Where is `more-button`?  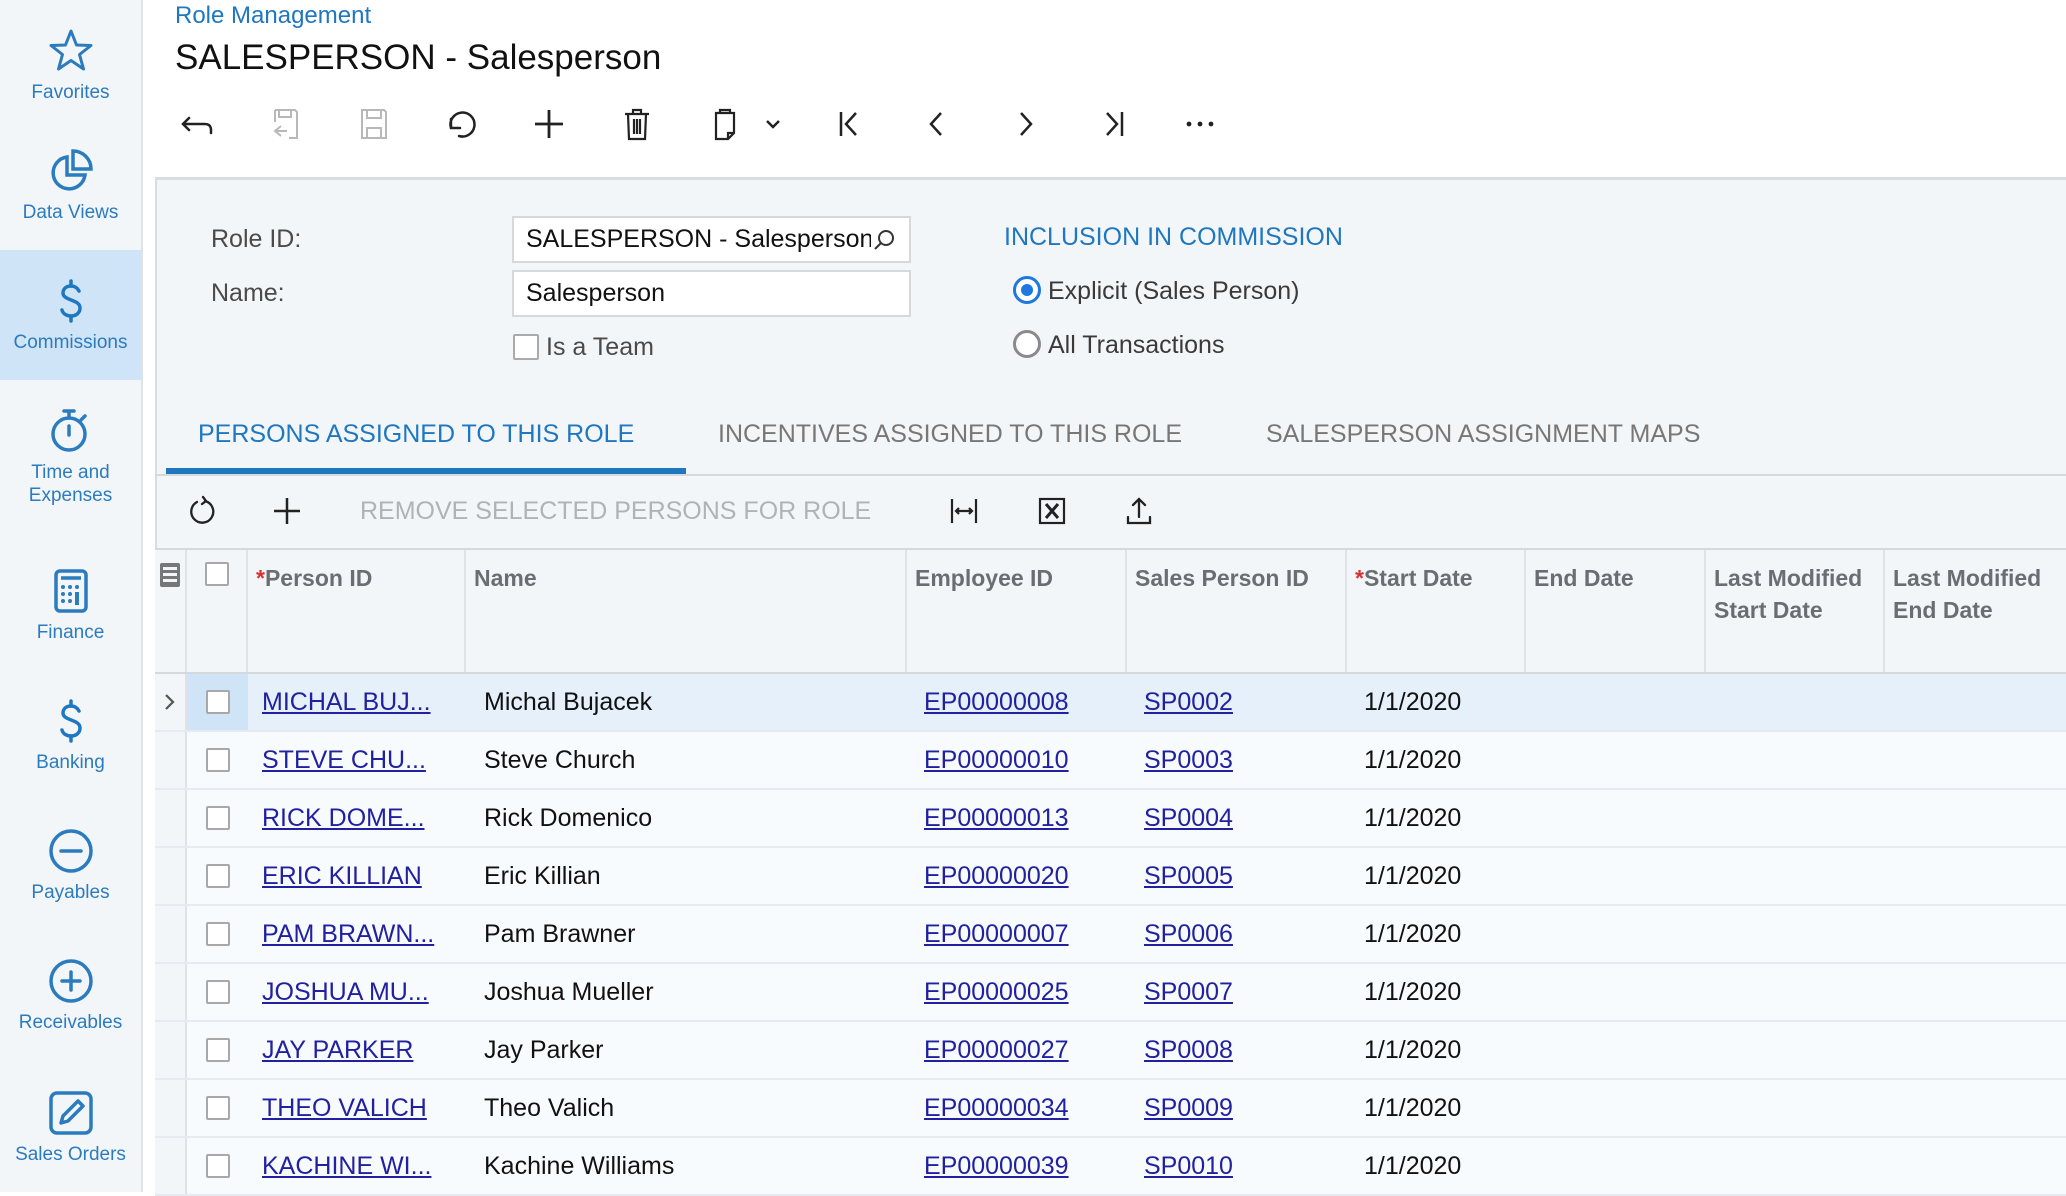 more-button is located at coordinates (1200, 124).